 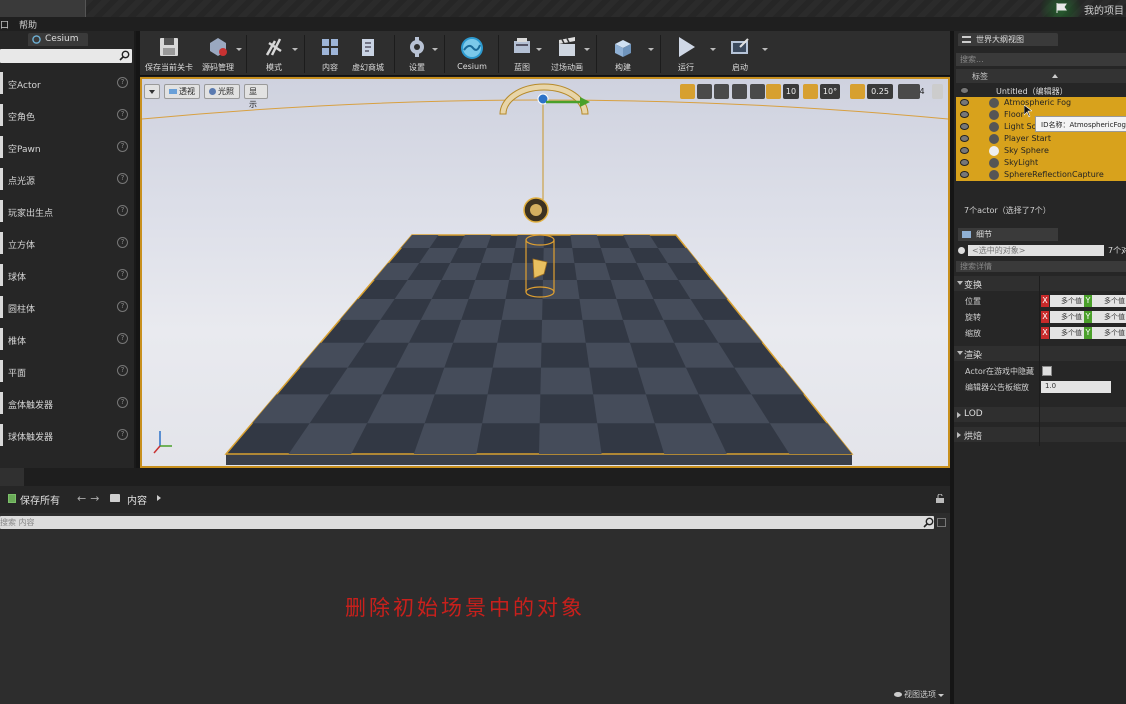 What do you see at coordinates (830, 91) in the screenshot?
I see `rotation-snap-value: 10°` at bounding box center [830, 91].